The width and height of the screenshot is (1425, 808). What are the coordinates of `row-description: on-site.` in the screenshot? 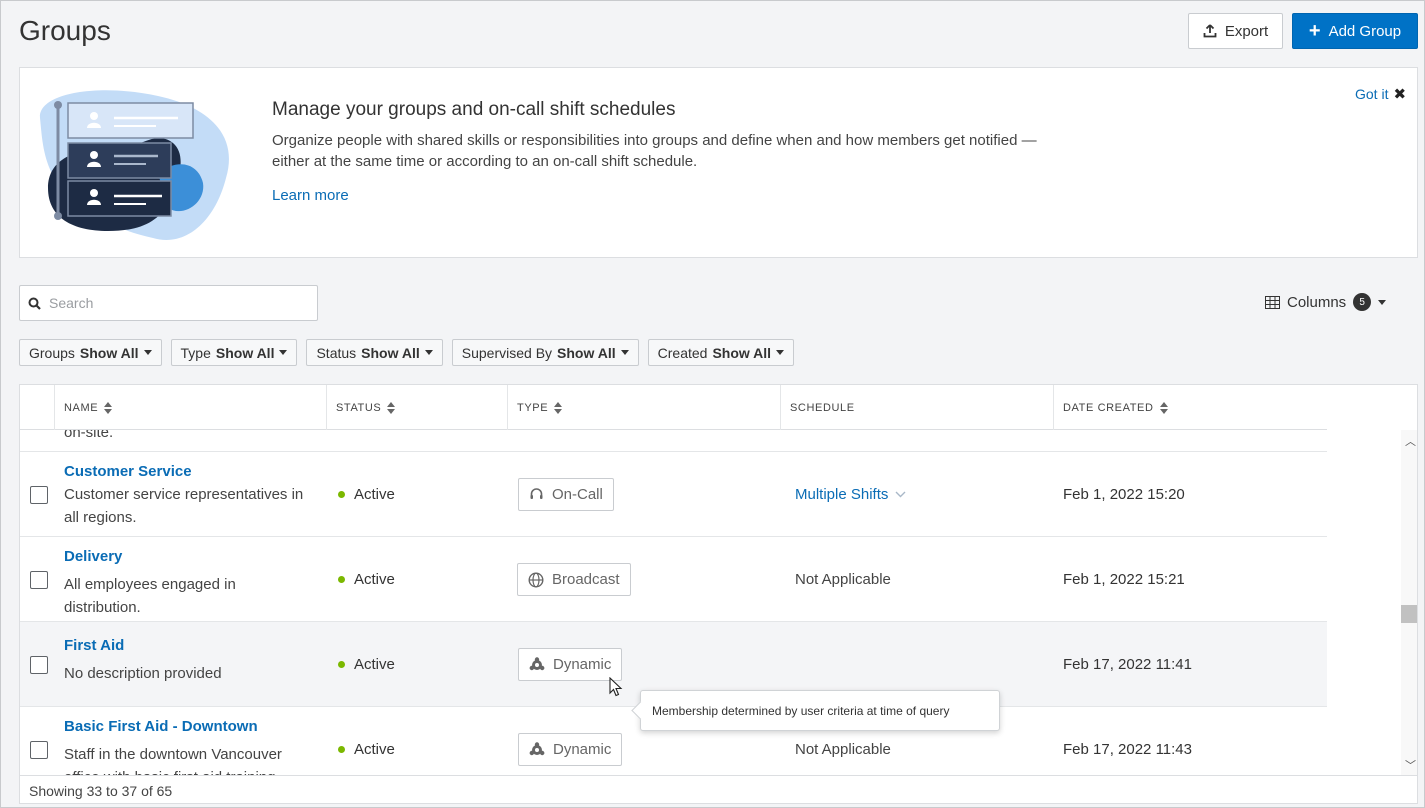 It's located at (89, 435).